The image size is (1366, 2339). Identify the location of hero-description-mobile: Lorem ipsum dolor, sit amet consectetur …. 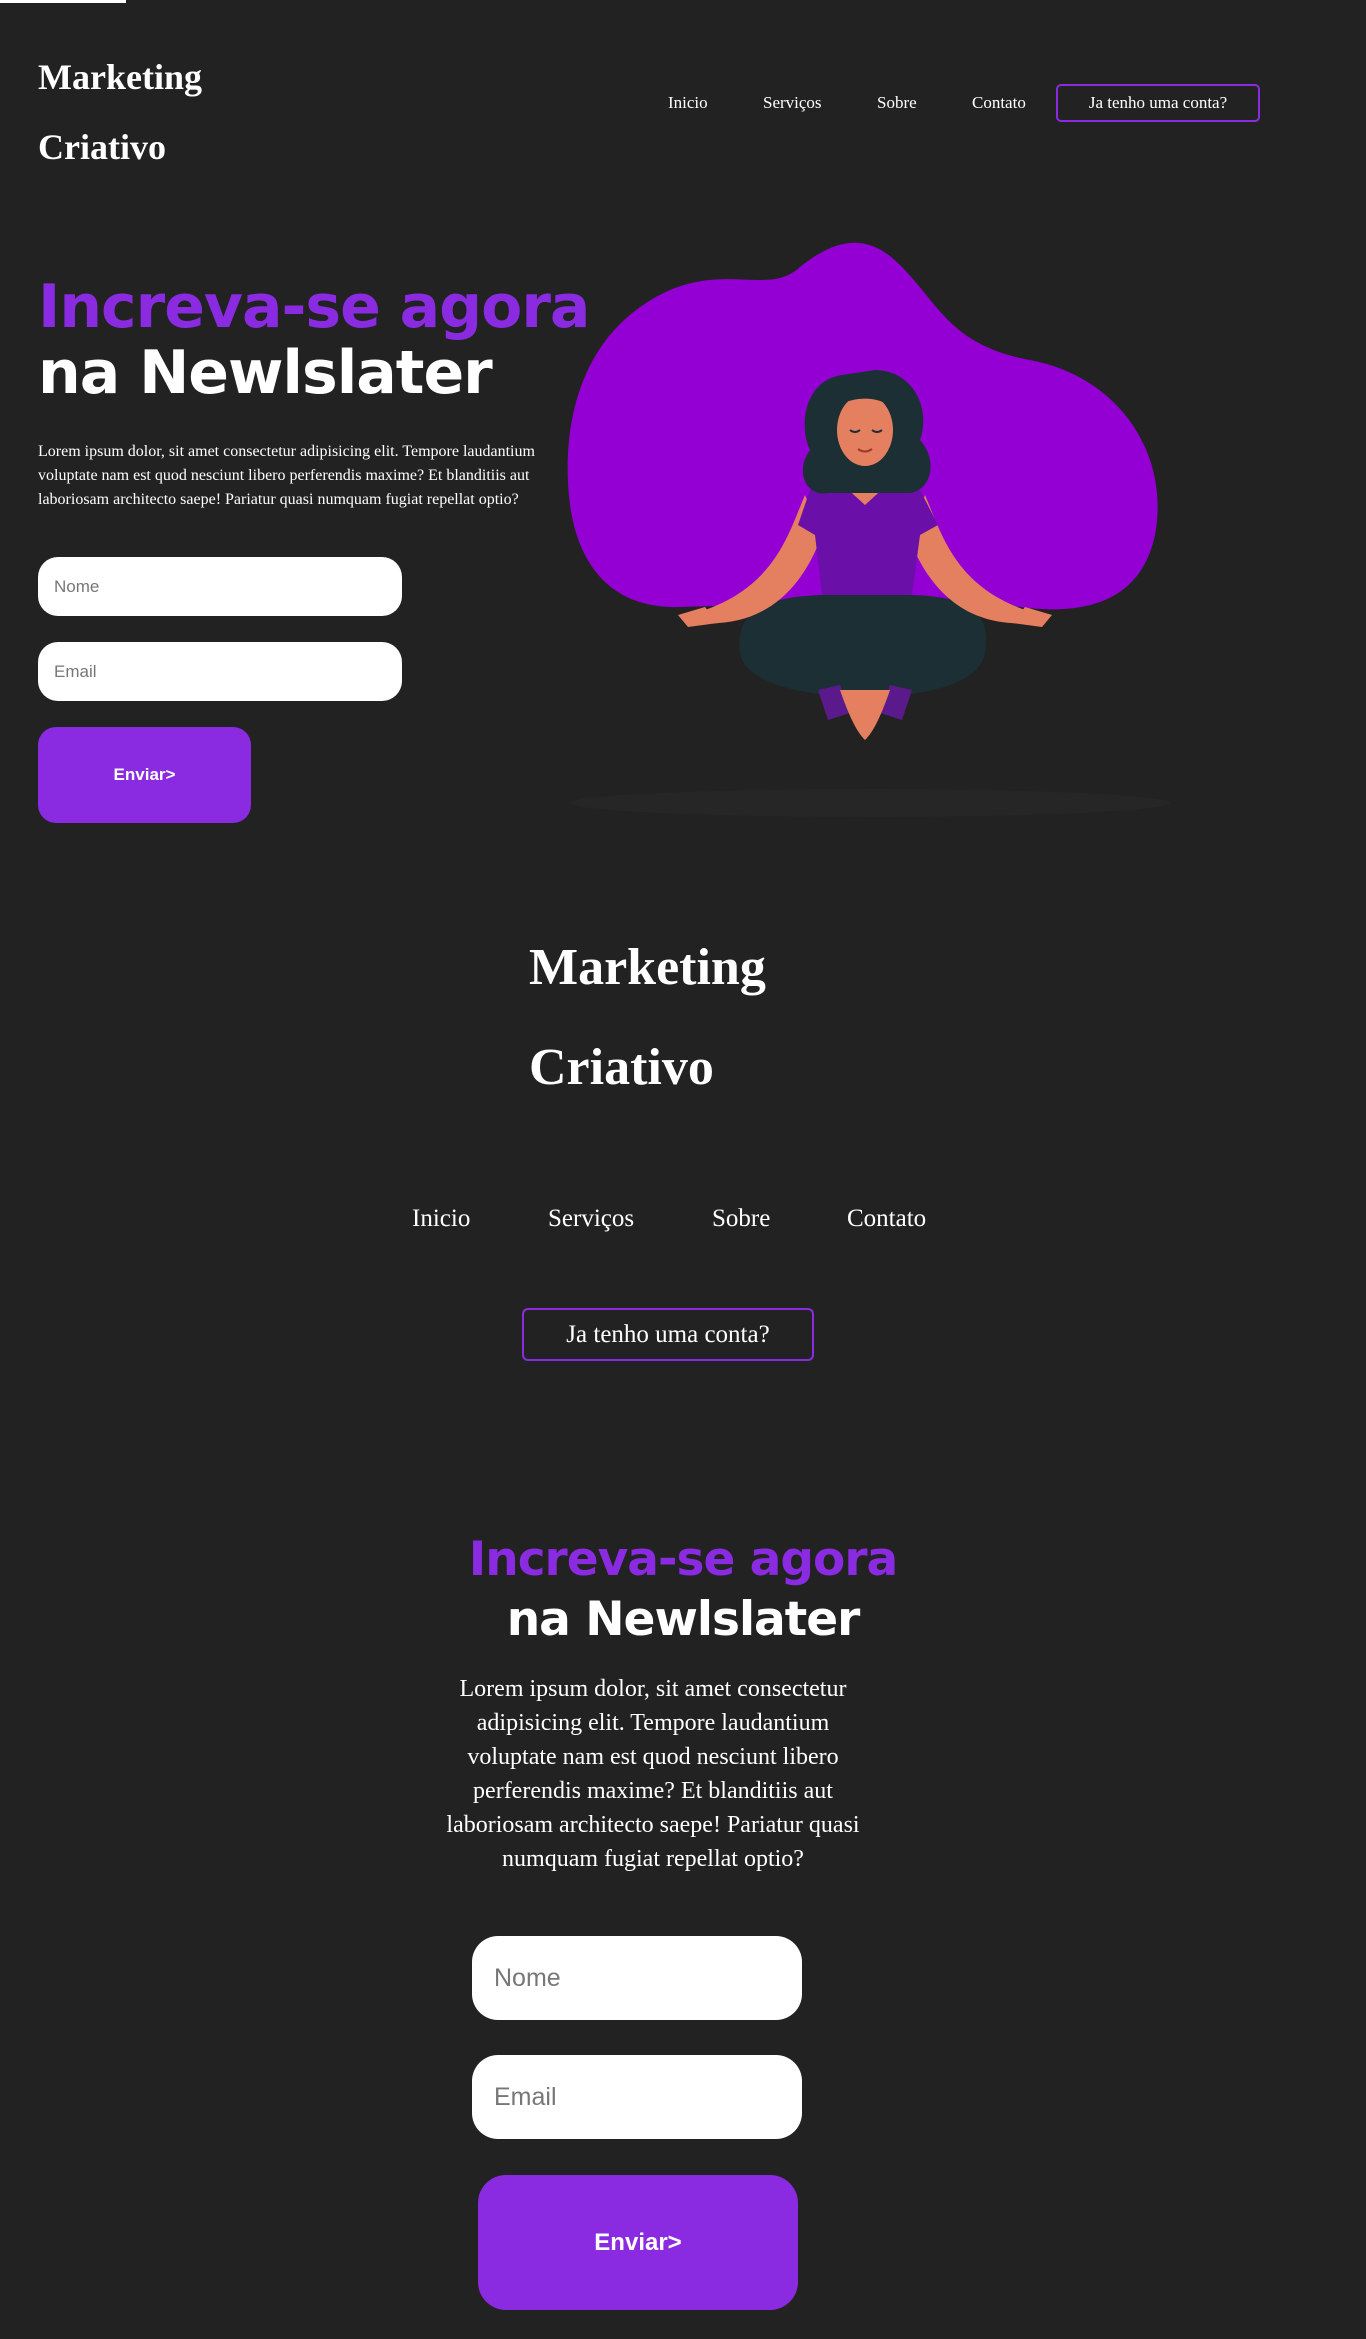
(653, 1774).